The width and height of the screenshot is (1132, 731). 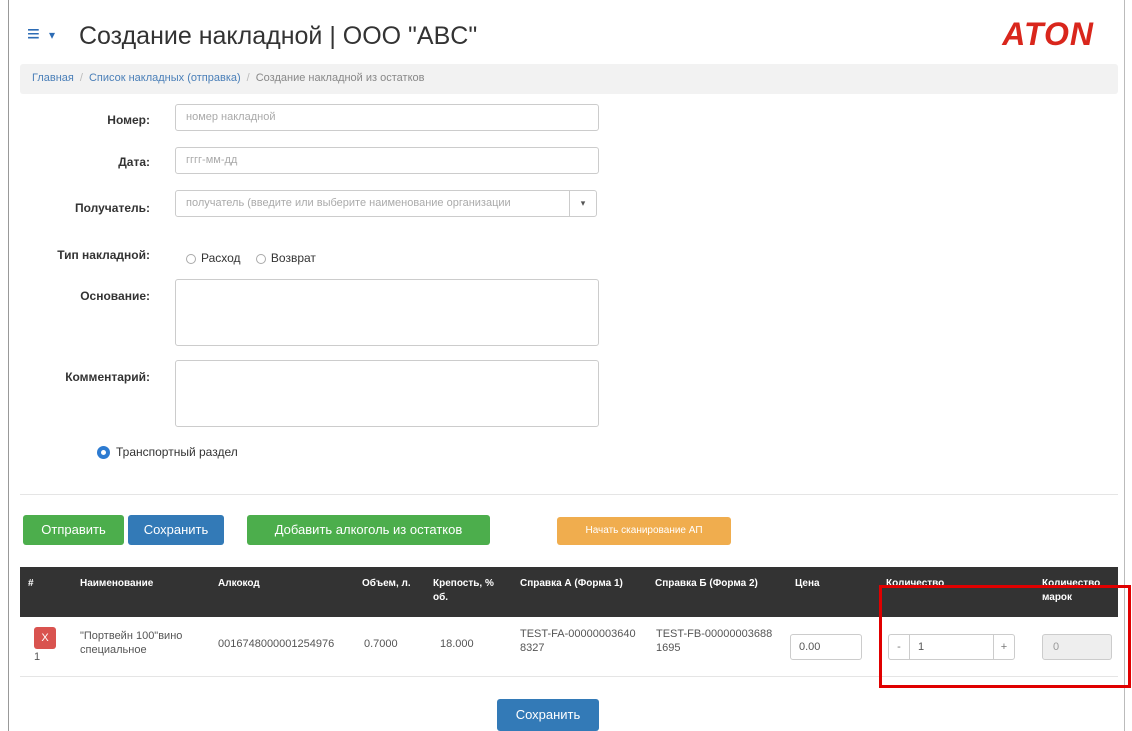 What do you see at coordinates (571, 583) in the screenshot?
I see `column-header-ref-a: Справка А (Форма 1)` at bounding box center [571, 583].